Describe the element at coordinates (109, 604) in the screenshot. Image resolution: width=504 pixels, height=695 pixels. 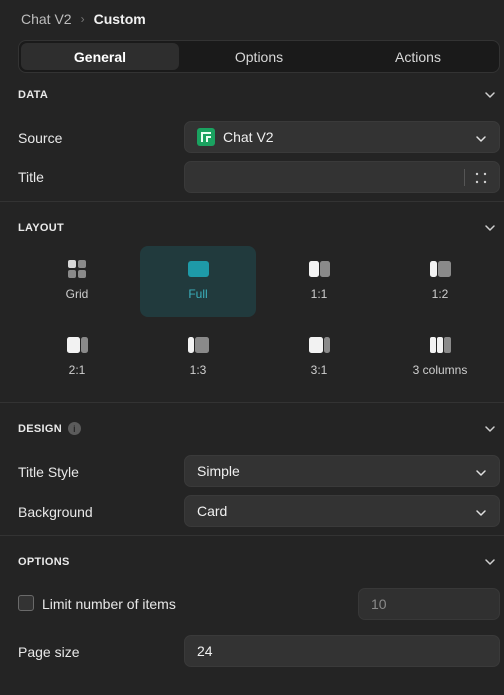
I see `limit-items-label: Limit number of items` at that location.